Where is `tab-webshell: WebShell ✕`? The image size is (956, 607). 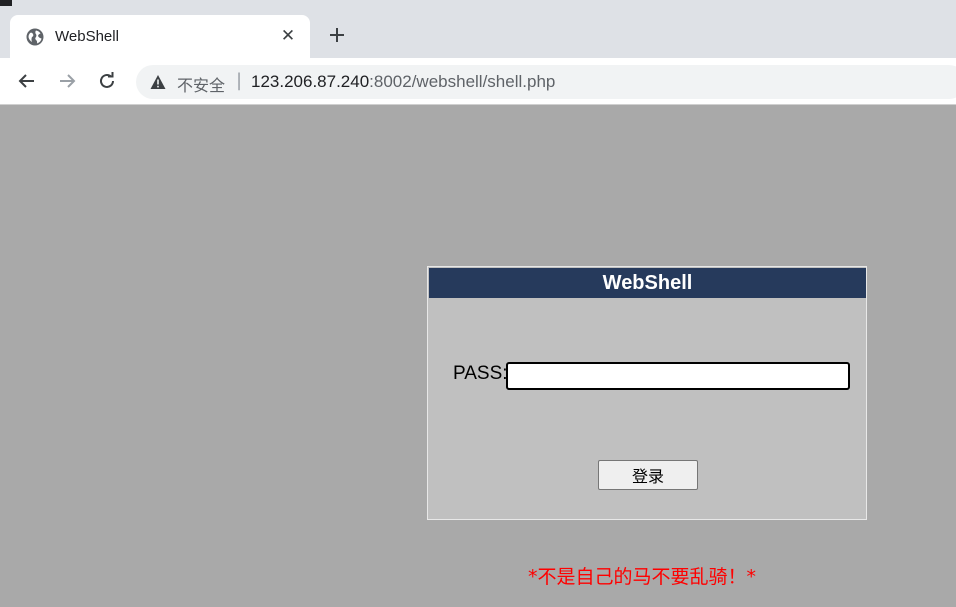
tab-webshell: WebShell ✕ is located at coordinates (160, 36).